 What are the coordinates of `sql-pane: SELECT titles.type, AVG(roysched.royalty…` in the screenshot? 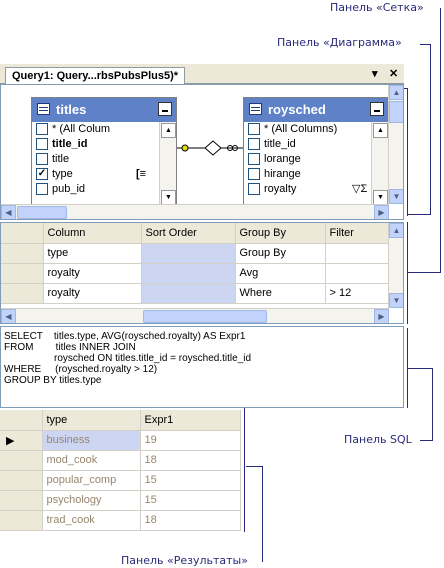 It's located at (202, 367).